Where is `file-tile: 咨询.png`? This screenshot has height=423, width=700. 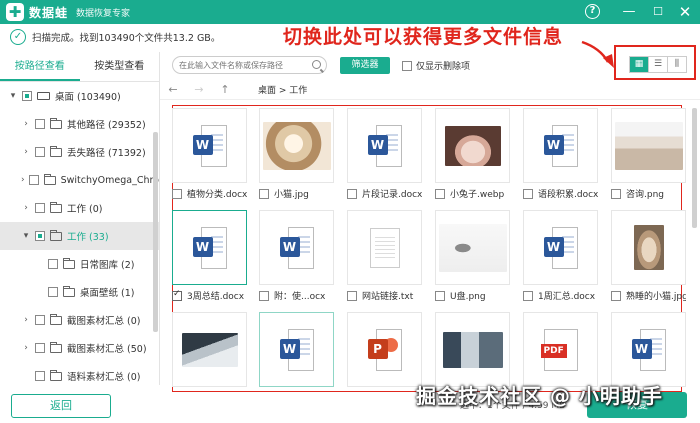 file-tile: 咨询.png is located at coordinates (648, 154).